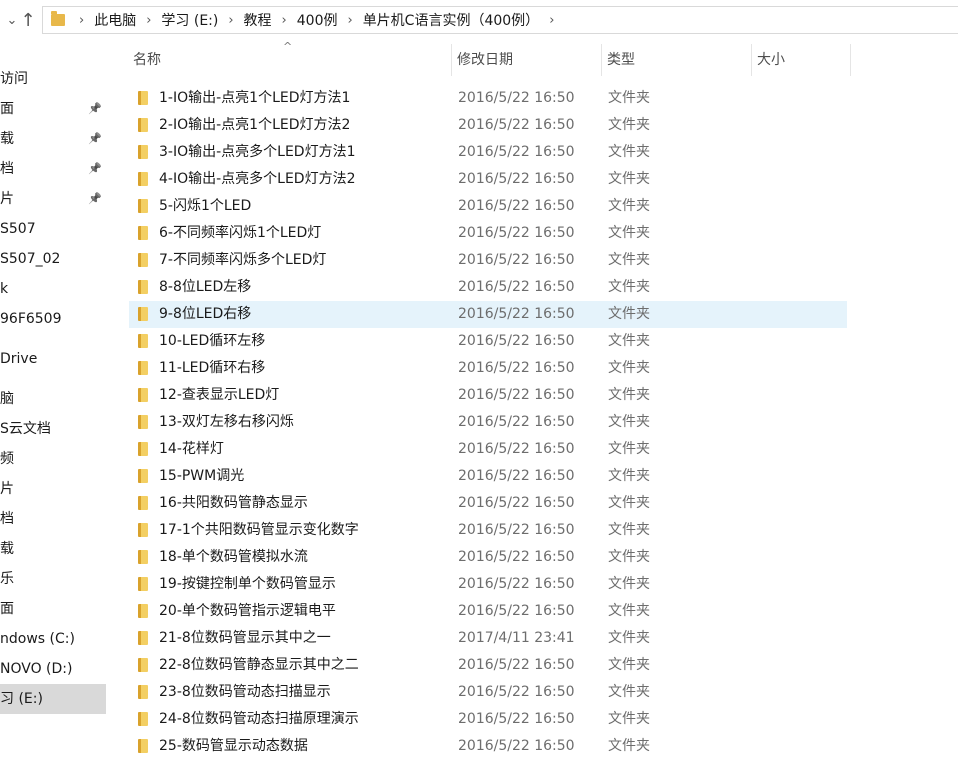 Image resolution: width=958 pixels, height=760 pixels. Describe the element at coordinates (488, 530) in the screenshot. I see `file-row: 17-1个共阳数码管显示变化数字 2016/5/22 16:50 文件夹` at that location.